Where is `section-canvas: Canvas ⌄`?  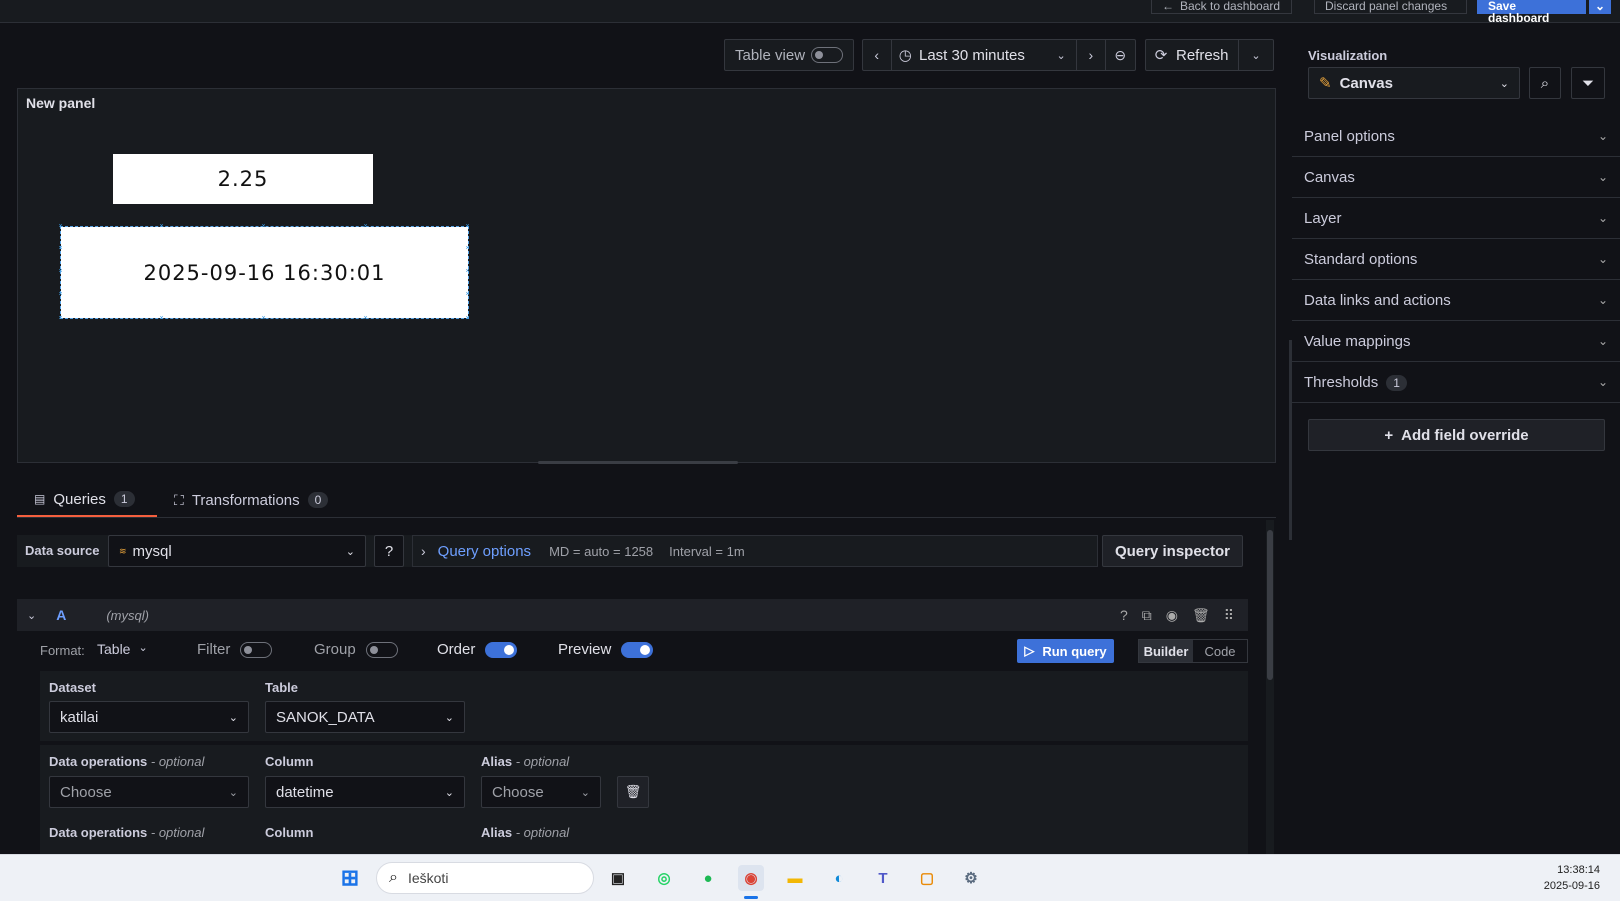
section-canvas: Canvas ⌄ is located at coordinates (1456, 177).